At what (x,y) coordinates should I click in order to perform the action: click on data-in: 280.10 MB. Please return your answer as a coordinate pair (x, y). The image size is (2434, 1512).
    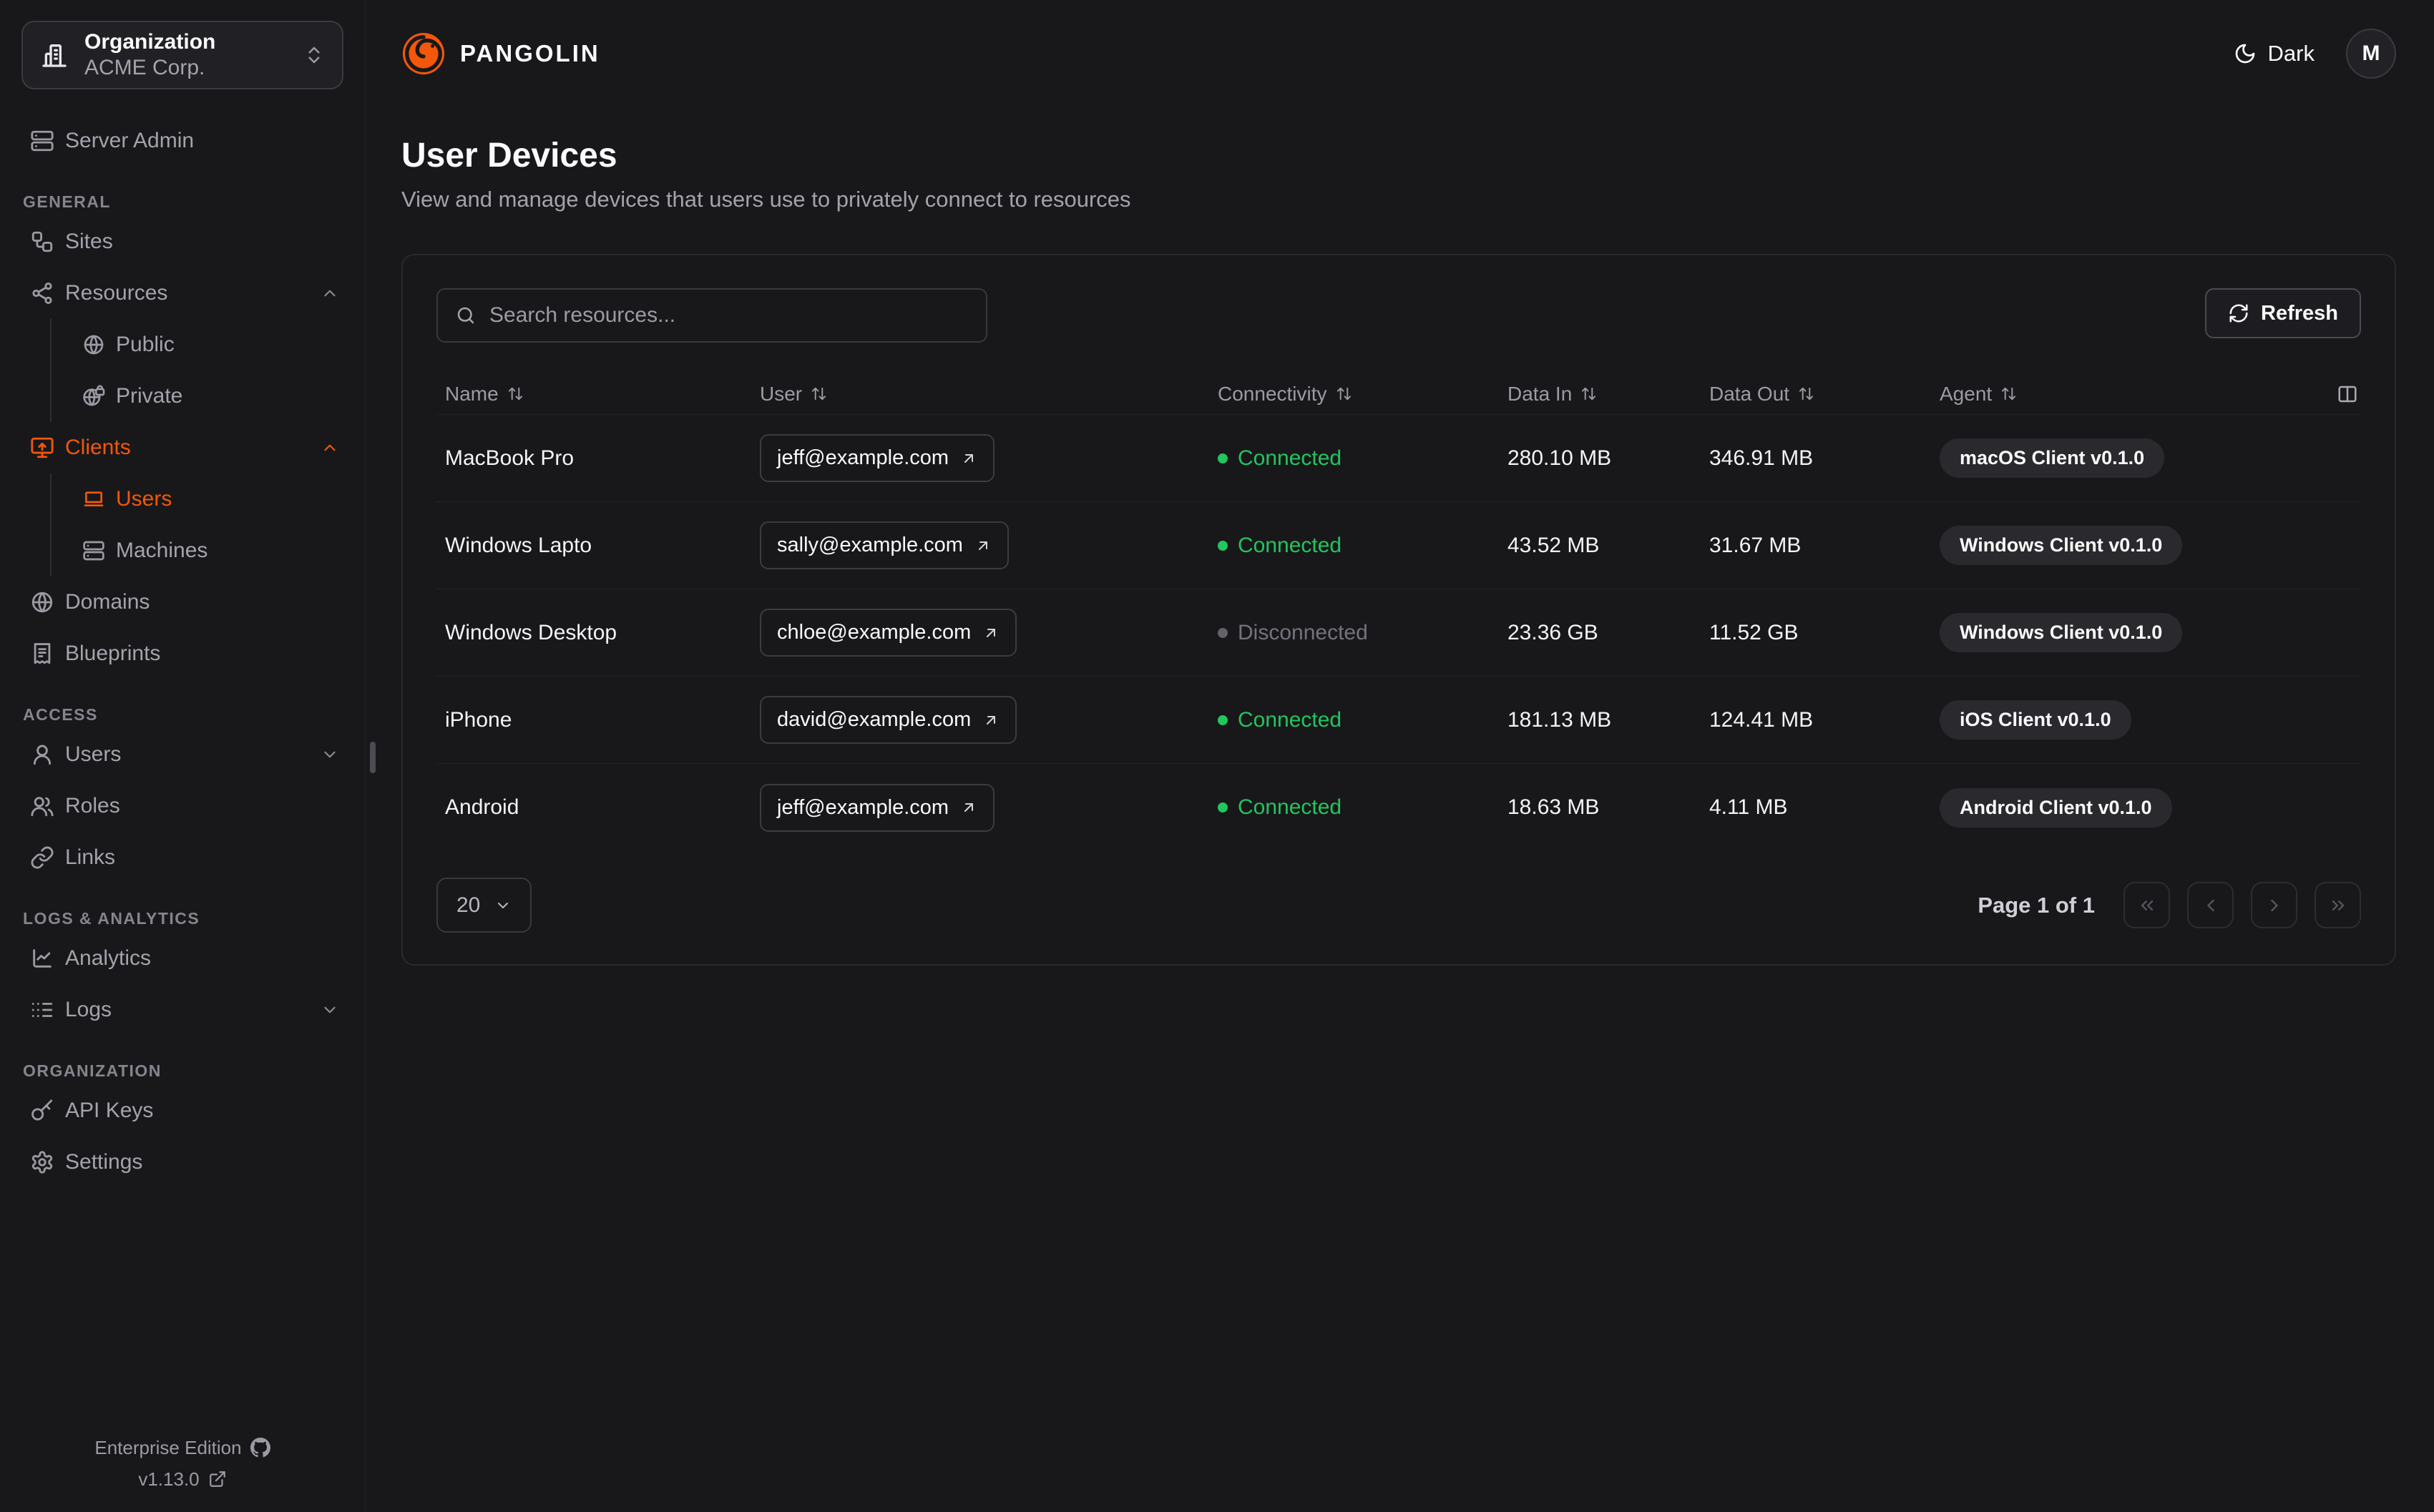
    Looking at the image, I should click on (1559, 458).